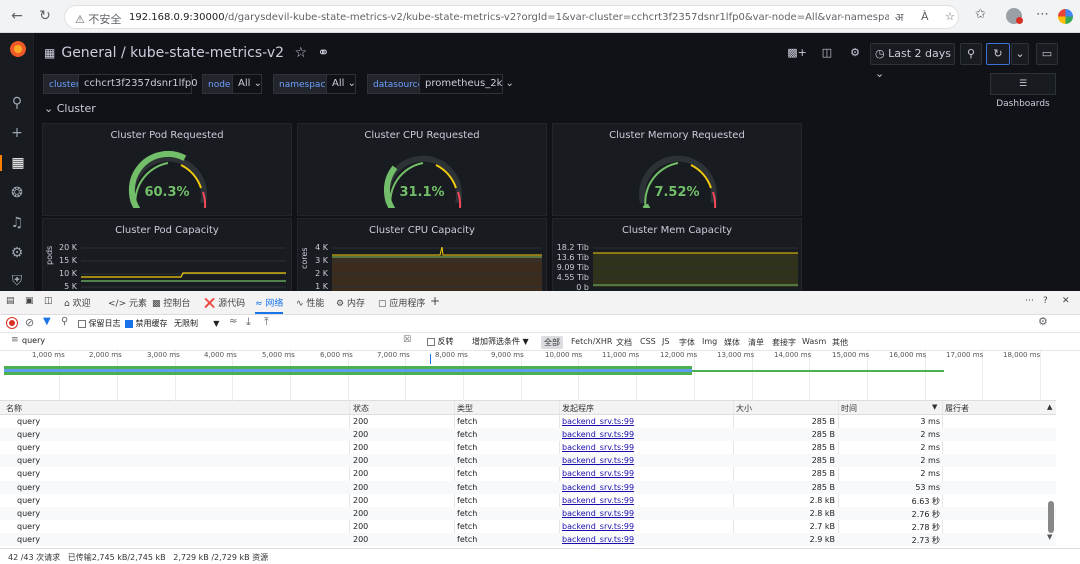  Describe the element at coordinates (578, 408) in the screenshot. I see `column-header-initiator: 发起程序` at that location.